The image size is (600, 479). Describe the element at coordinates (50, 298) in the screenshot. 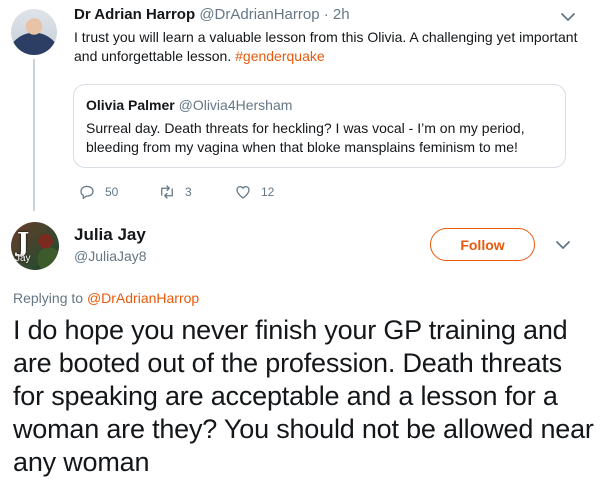

I see `replying-to-prefix: Replying to` at that location.